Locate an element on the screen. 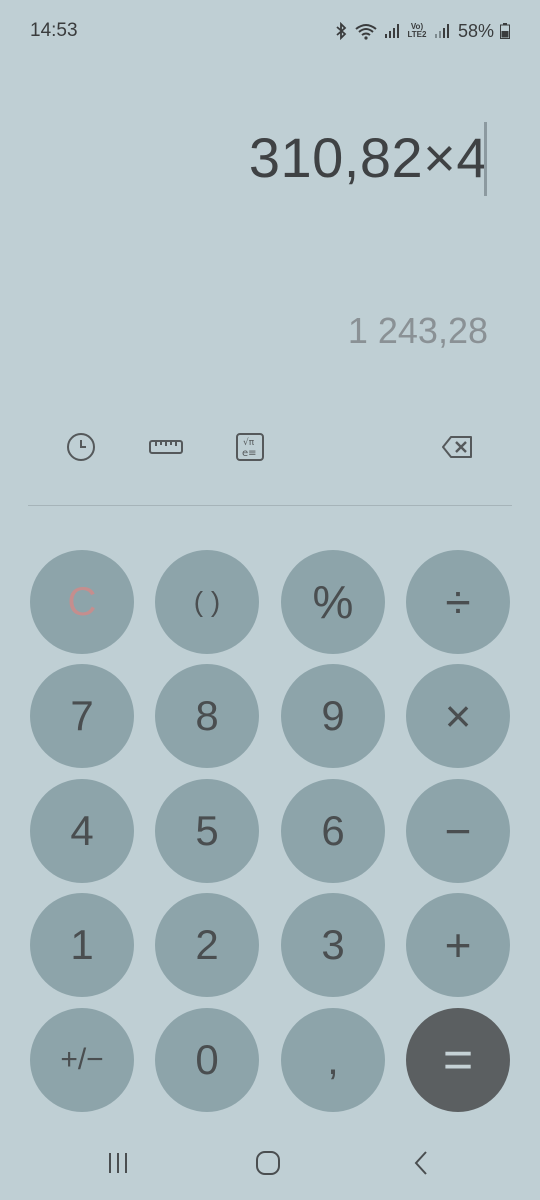 This screenshot has width=540, height=1200. digit-4-button: 4 is located at coordinates (82, 831).